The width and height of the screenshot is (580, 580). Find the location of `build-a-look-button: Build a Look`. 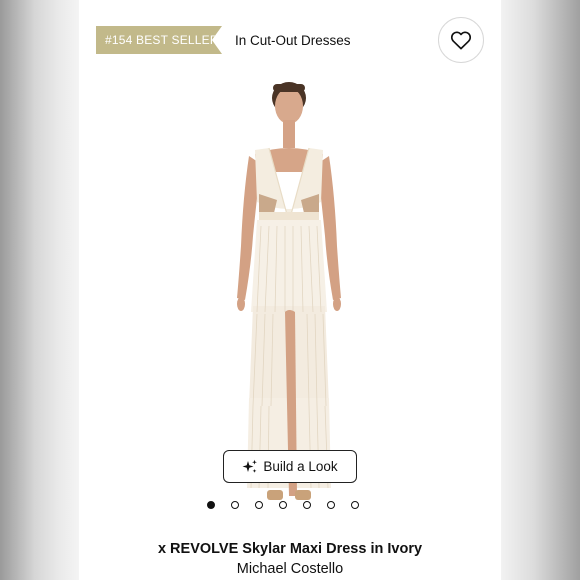

build-a-look-button: Build a Look is located at coordinates (290, 466).